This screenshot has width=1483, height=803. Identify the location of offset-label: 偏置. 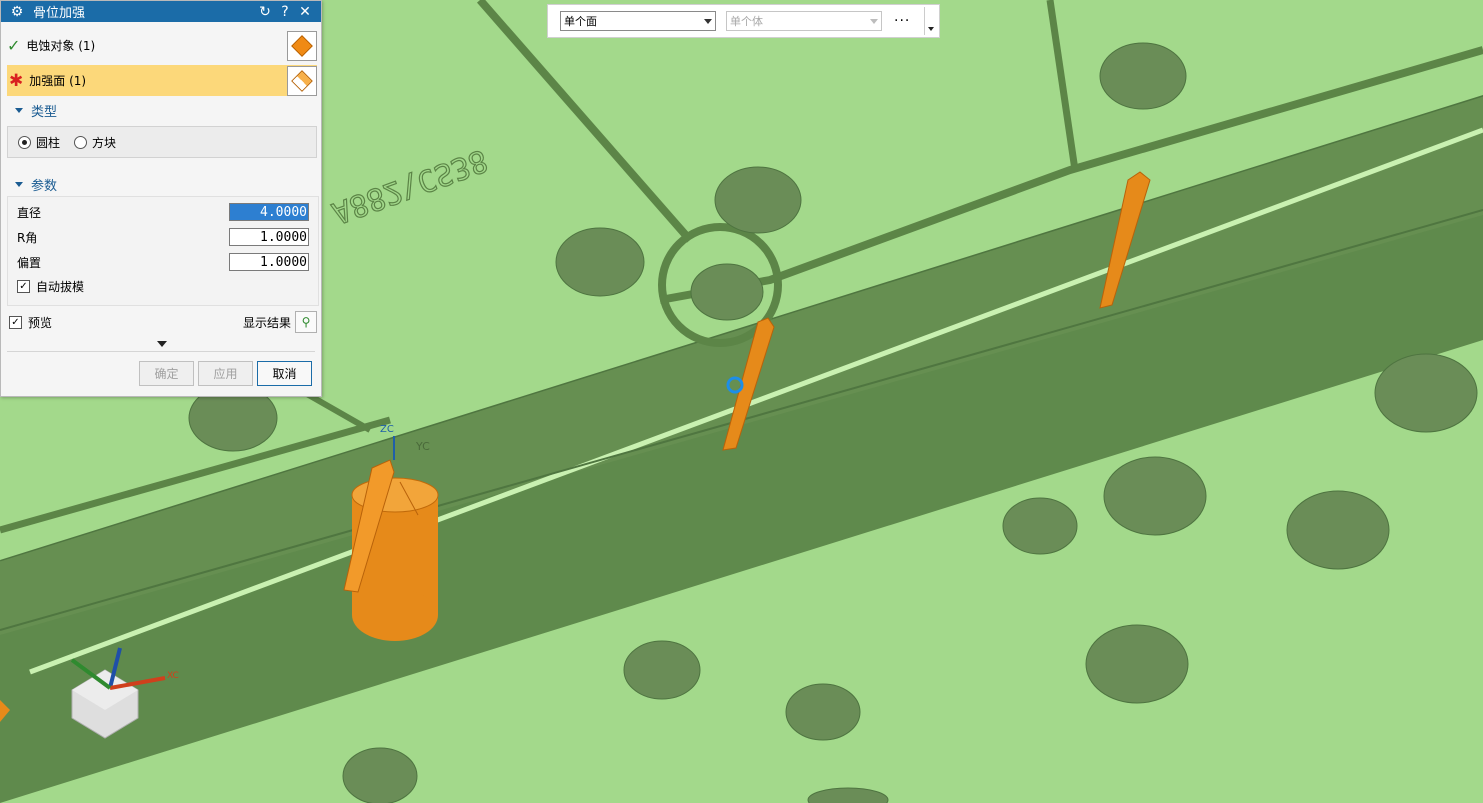
(29, 262).